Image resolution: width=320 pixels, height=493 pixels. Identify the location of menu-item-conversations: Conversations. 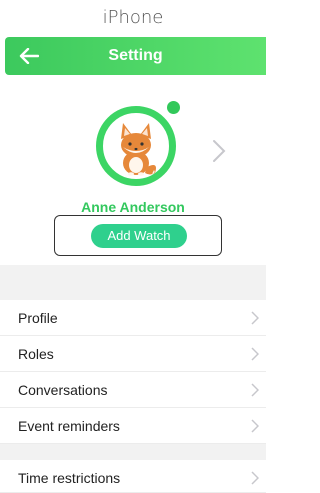
(133, 390).